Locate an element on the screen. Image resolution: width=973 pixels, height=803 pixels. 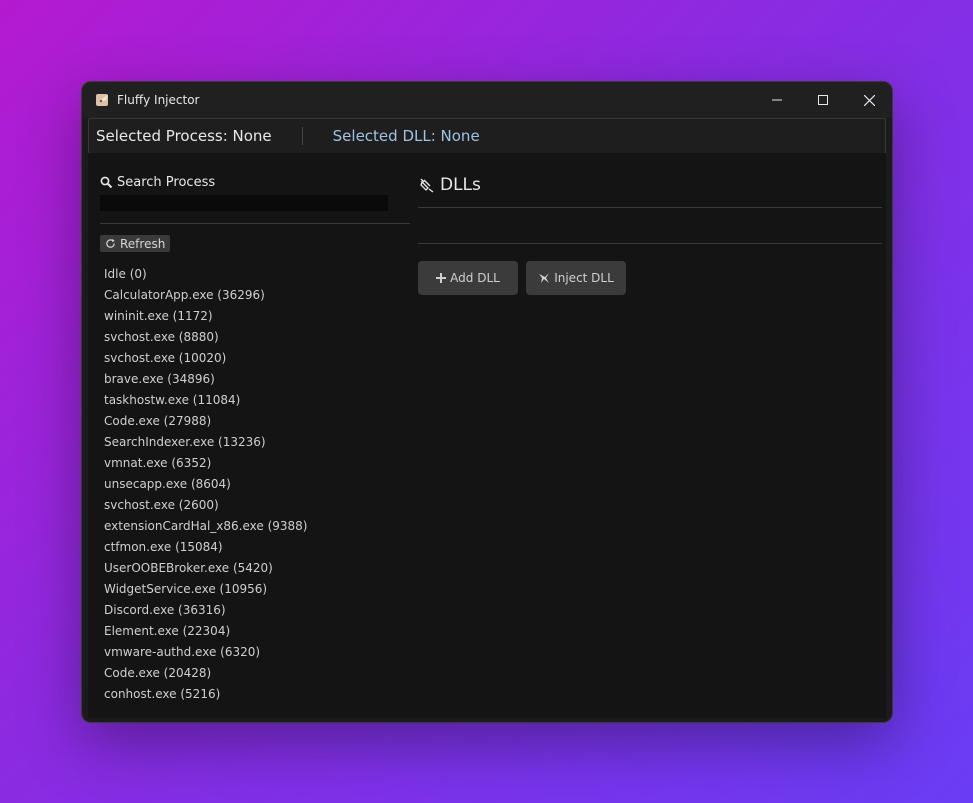
search-process-label: Search Process is located at coordinates (166, 182).